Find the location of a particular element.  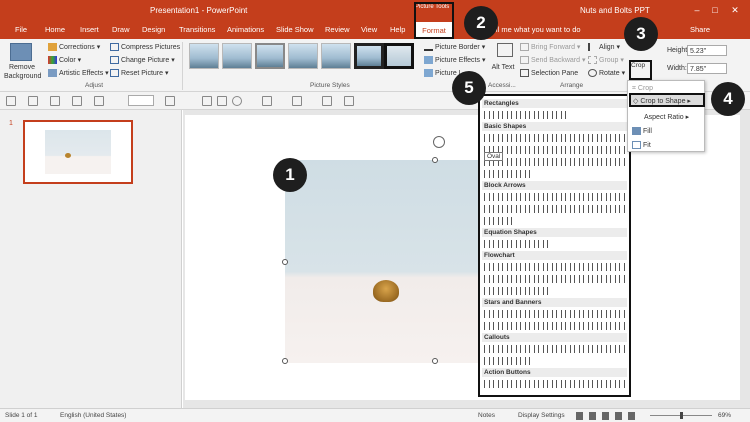

tab-home: Home is located at coordinates (55, 29).